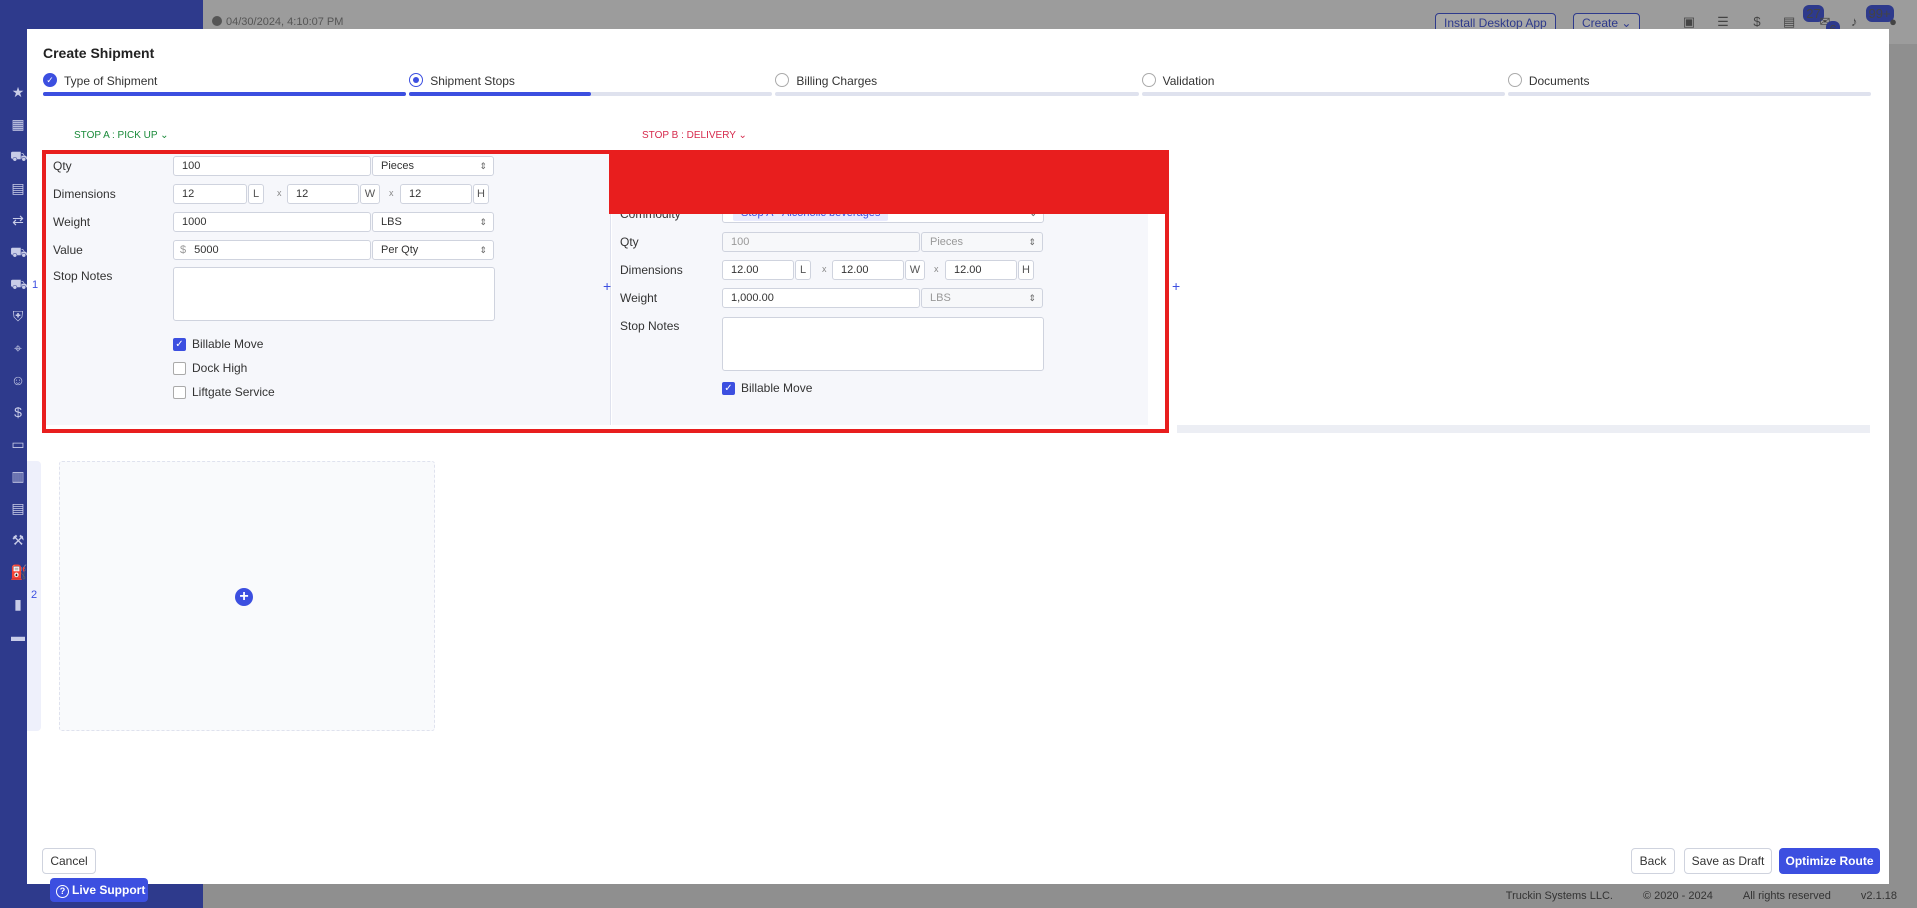 The width and height of the screenshot is (1917, 908). What do you see at coordinates (1523, 429) in the screenshot?
I see `horizontal-scrollbar` at bounding box center [1523, 429].